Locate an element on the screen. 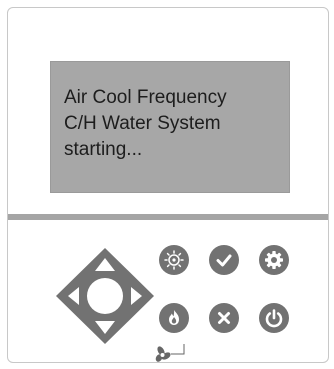 This screenshot has width=334, height=369. close-icon is located at coordinates (224, 318).